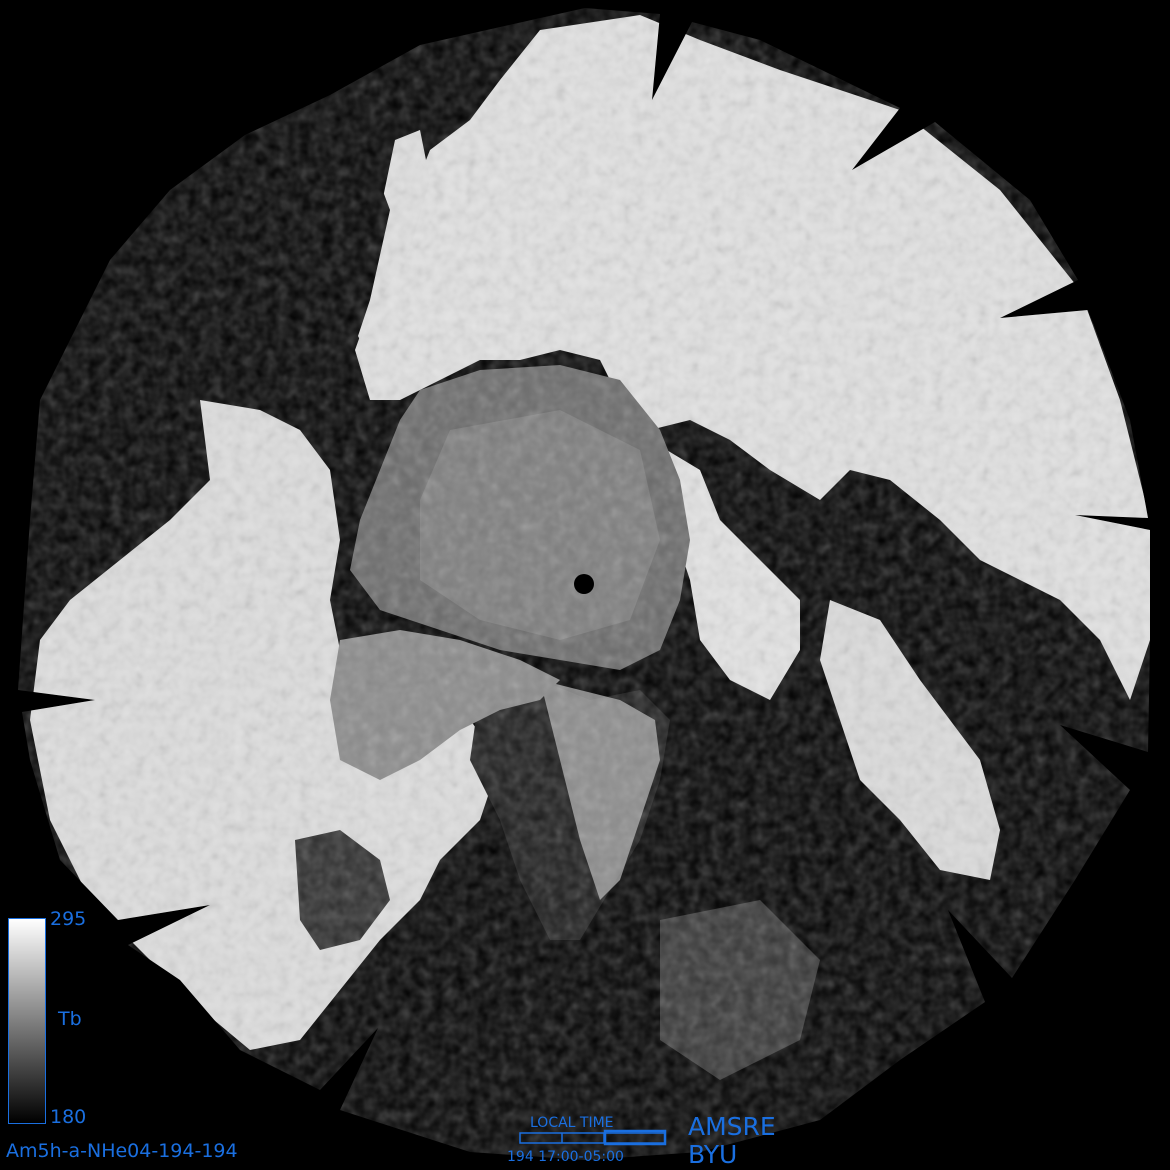 The height and width of the screenshot is (1170, 1170). I want to click on institution-label: BYU, so click(713, 1154).